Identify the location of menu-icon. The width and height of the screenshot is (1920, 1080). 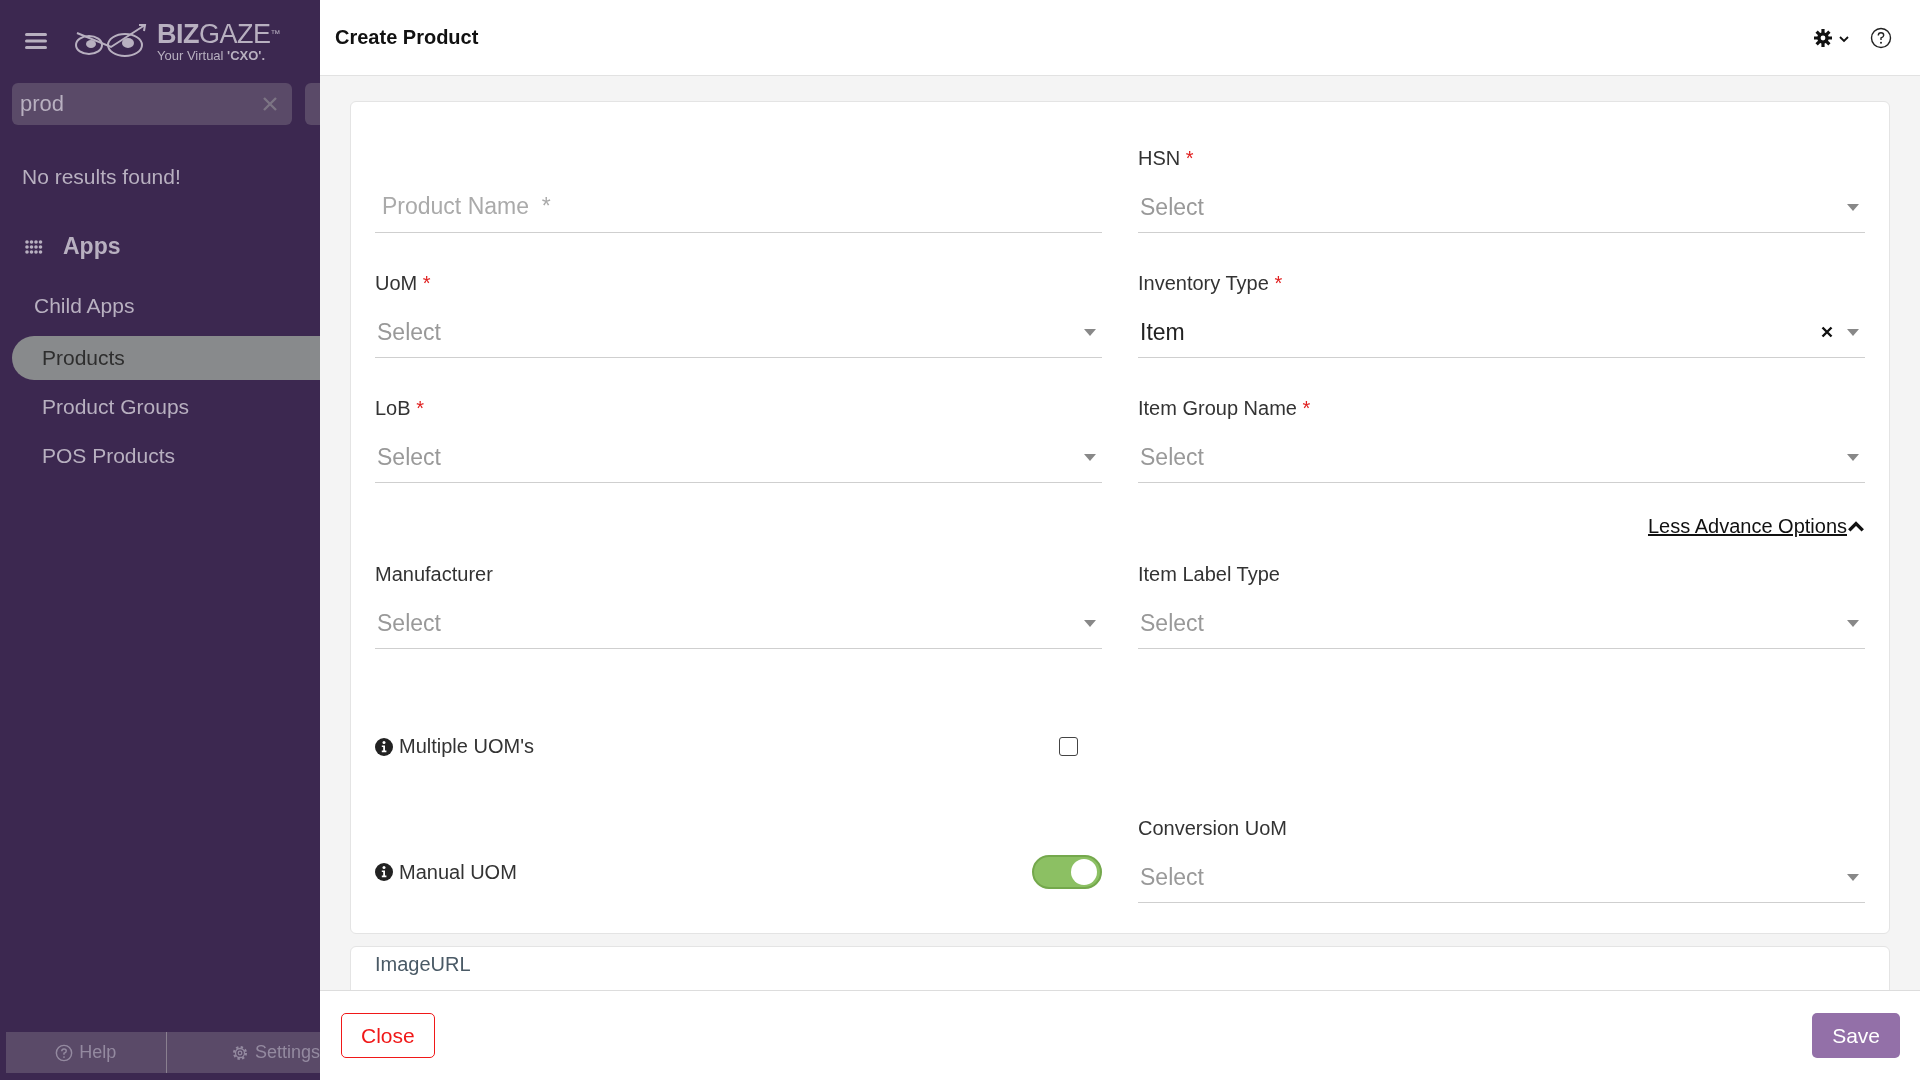
(36, 41).